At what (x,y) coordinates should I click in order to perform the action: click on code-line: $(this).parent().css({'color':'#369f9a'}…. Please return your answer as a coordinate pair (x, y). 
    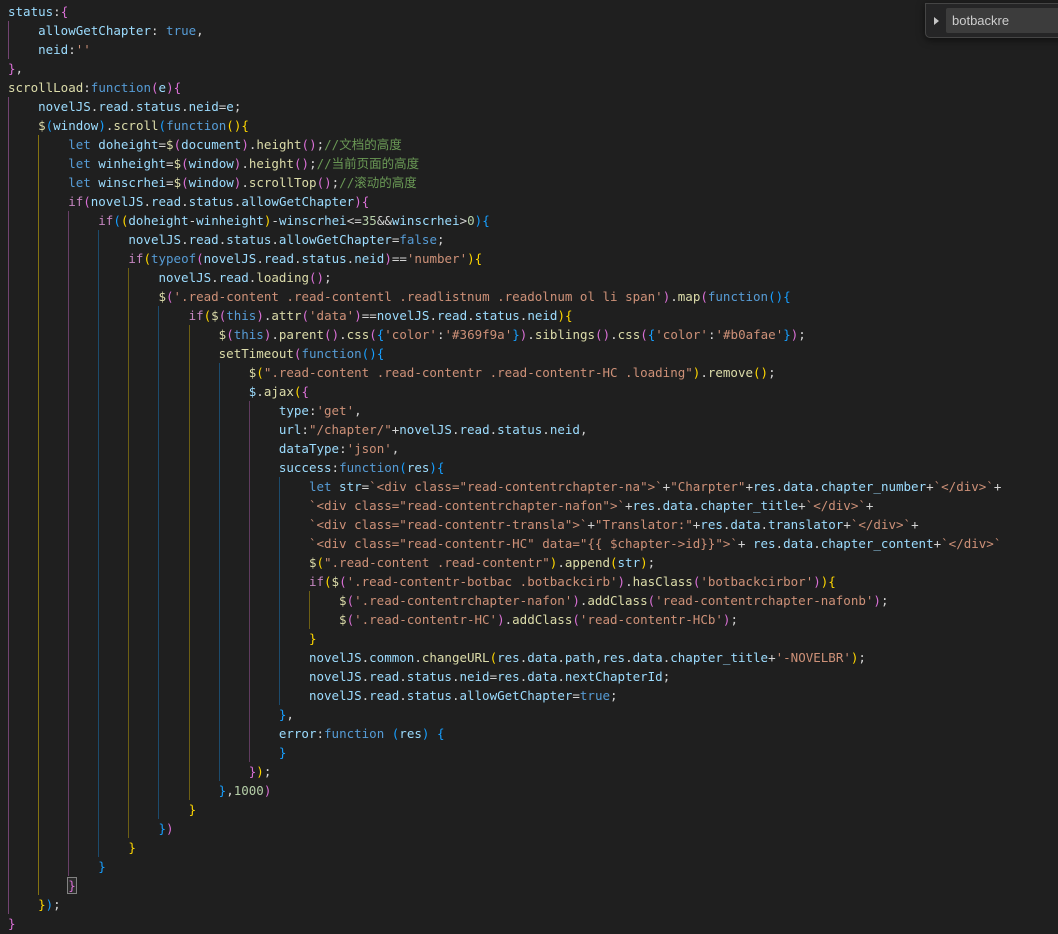
    Looking at the image, I should click on (533, 334).